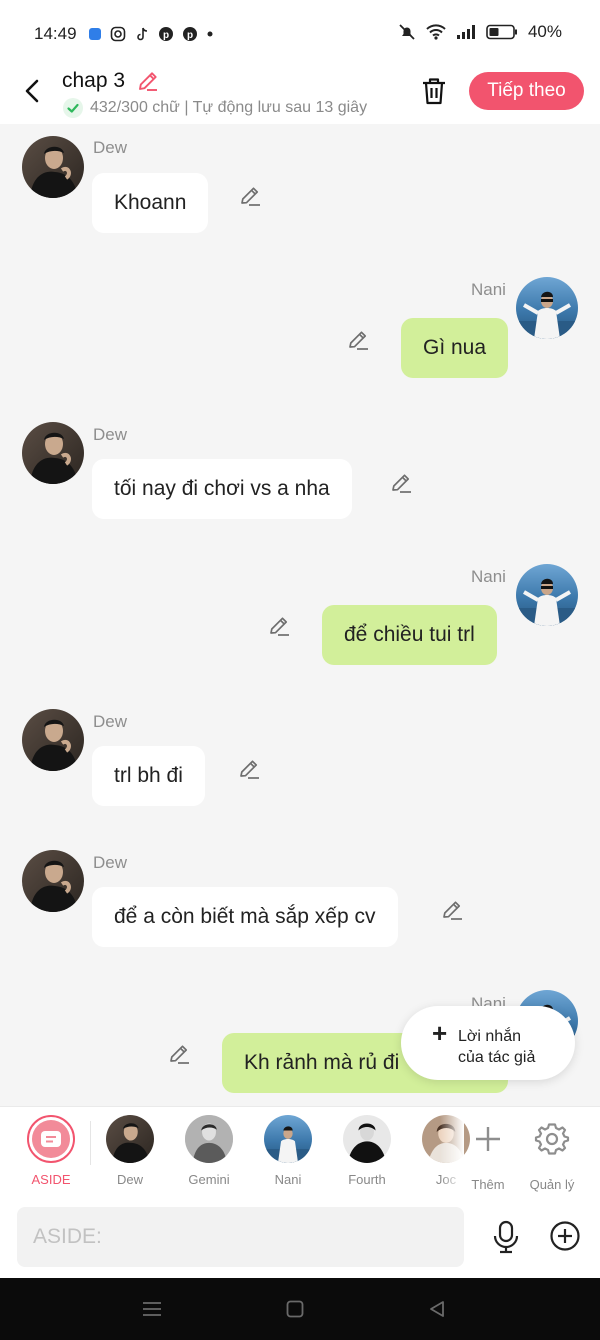 Image resolution: width=600 pixels, height=1340 pixels. What do you see at coordinates (436, 32) in the screenshot?
I see `wifi-icon` at bounding box center [436, 32].